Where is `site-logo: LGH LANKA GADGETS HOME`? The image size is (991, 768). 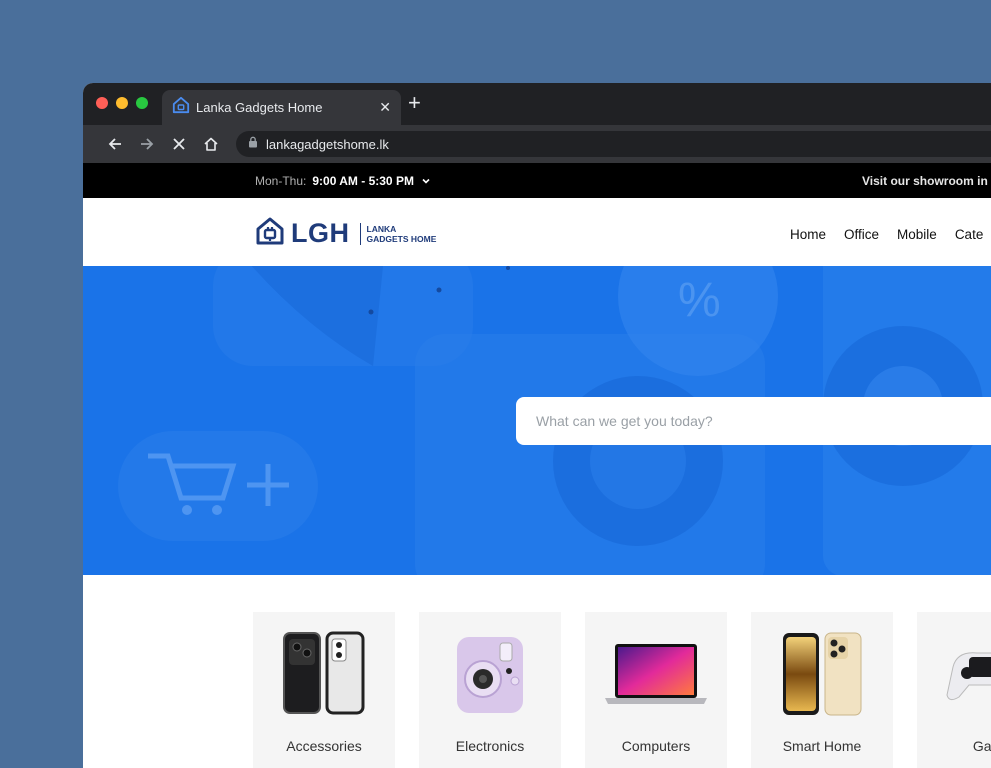 site-logo: LGH LANKA GADGETS HOME is located at coordinates (345, 233).